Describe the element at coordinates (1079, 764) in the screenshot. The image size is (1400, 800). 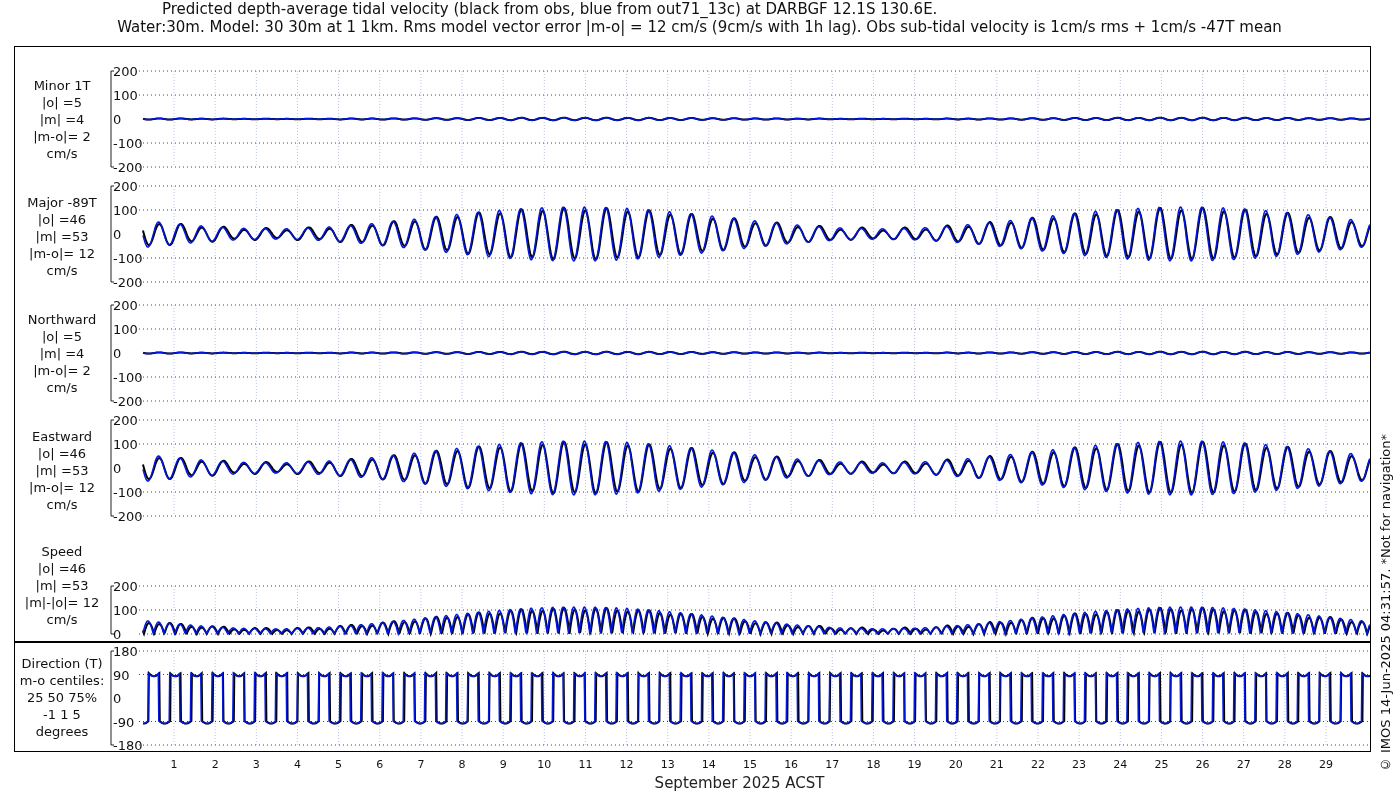
I see `x-tick-label: 23` at that location.